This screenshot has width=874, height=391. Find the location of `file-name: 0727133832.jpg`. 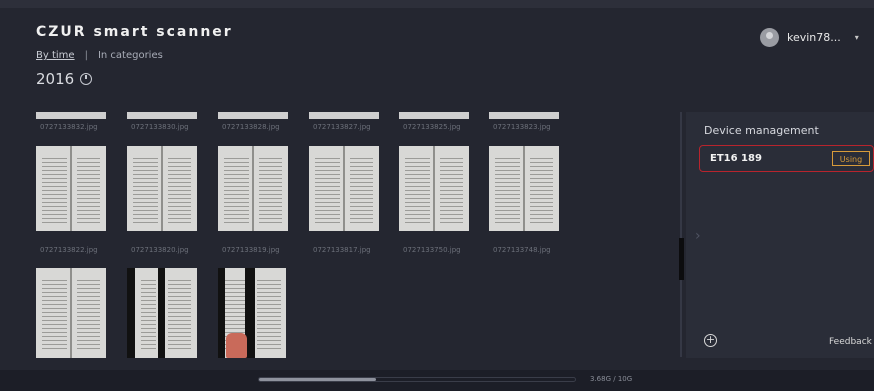

file-name: 0727133832.jpg is located at coordinates (69, 127).